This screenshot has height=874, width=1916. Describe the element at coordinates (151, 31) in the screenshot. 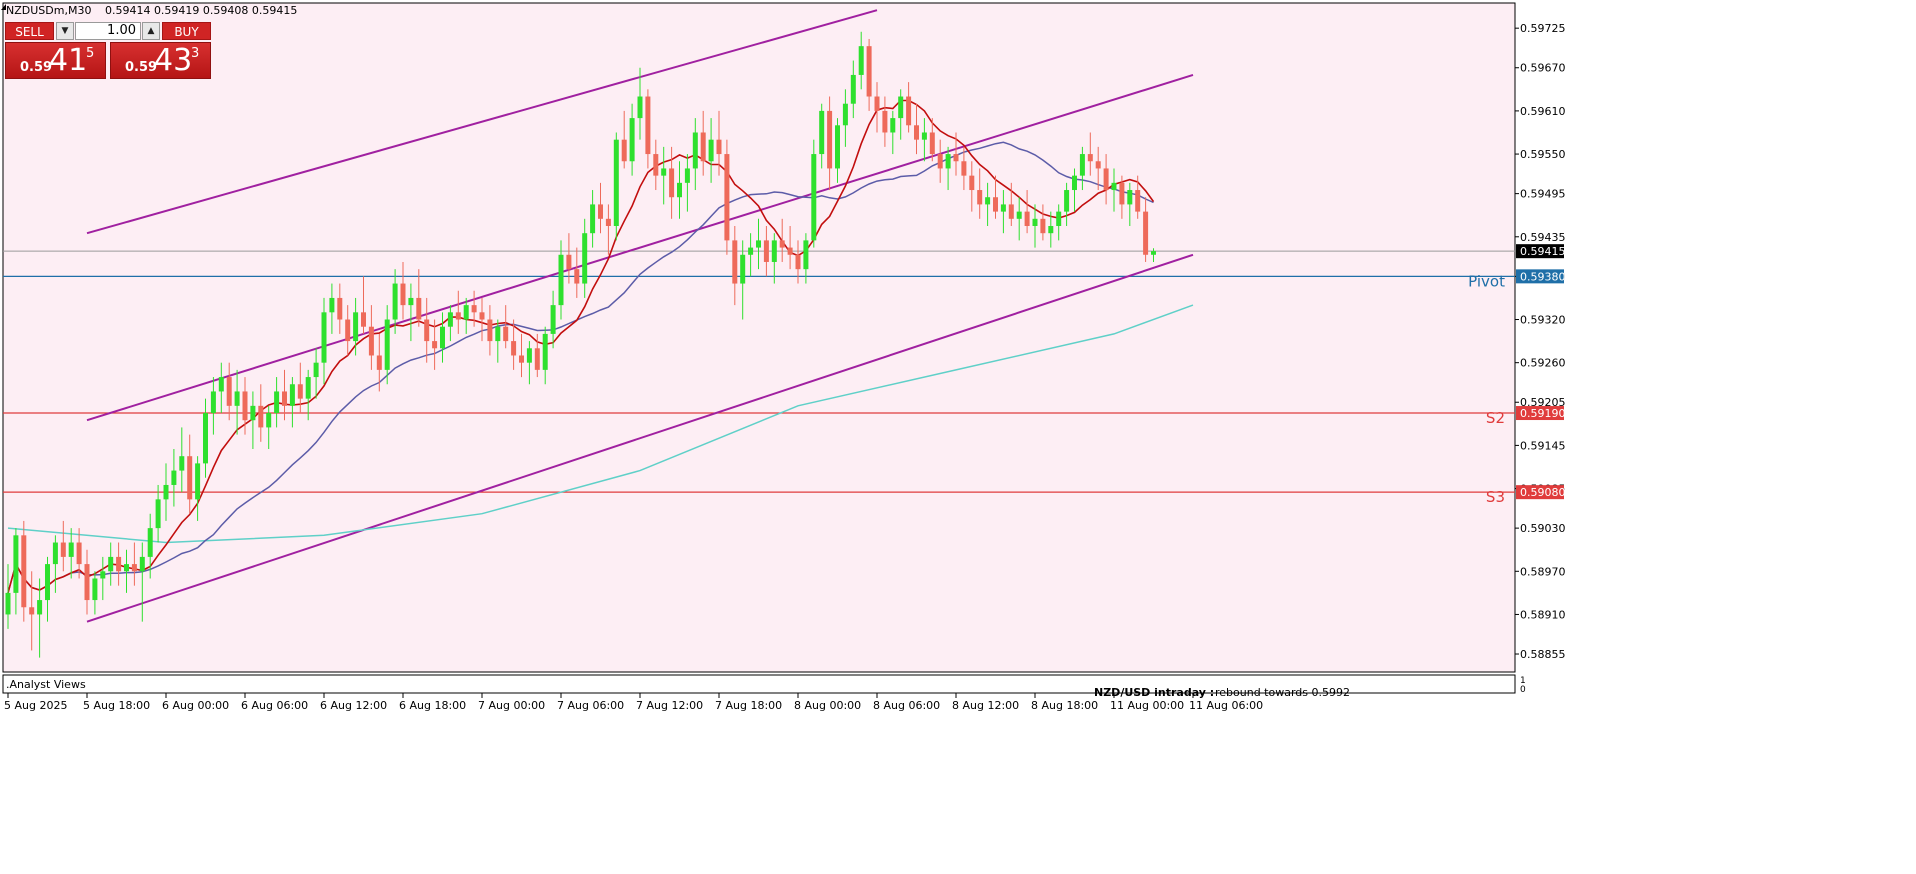

I see `lot-increase-icon: ▲` at that location.